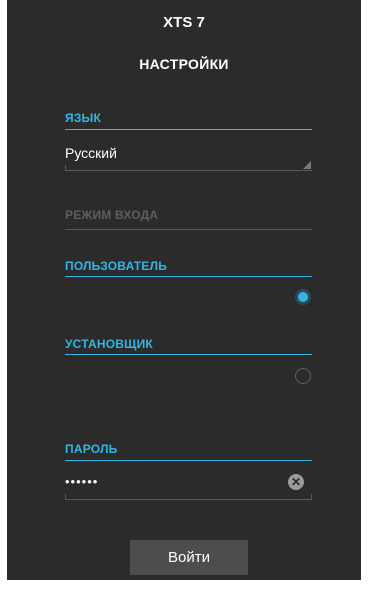 The height and width of the screenshot is (589, 368). I want to click on password-underline, so click(188, 499).